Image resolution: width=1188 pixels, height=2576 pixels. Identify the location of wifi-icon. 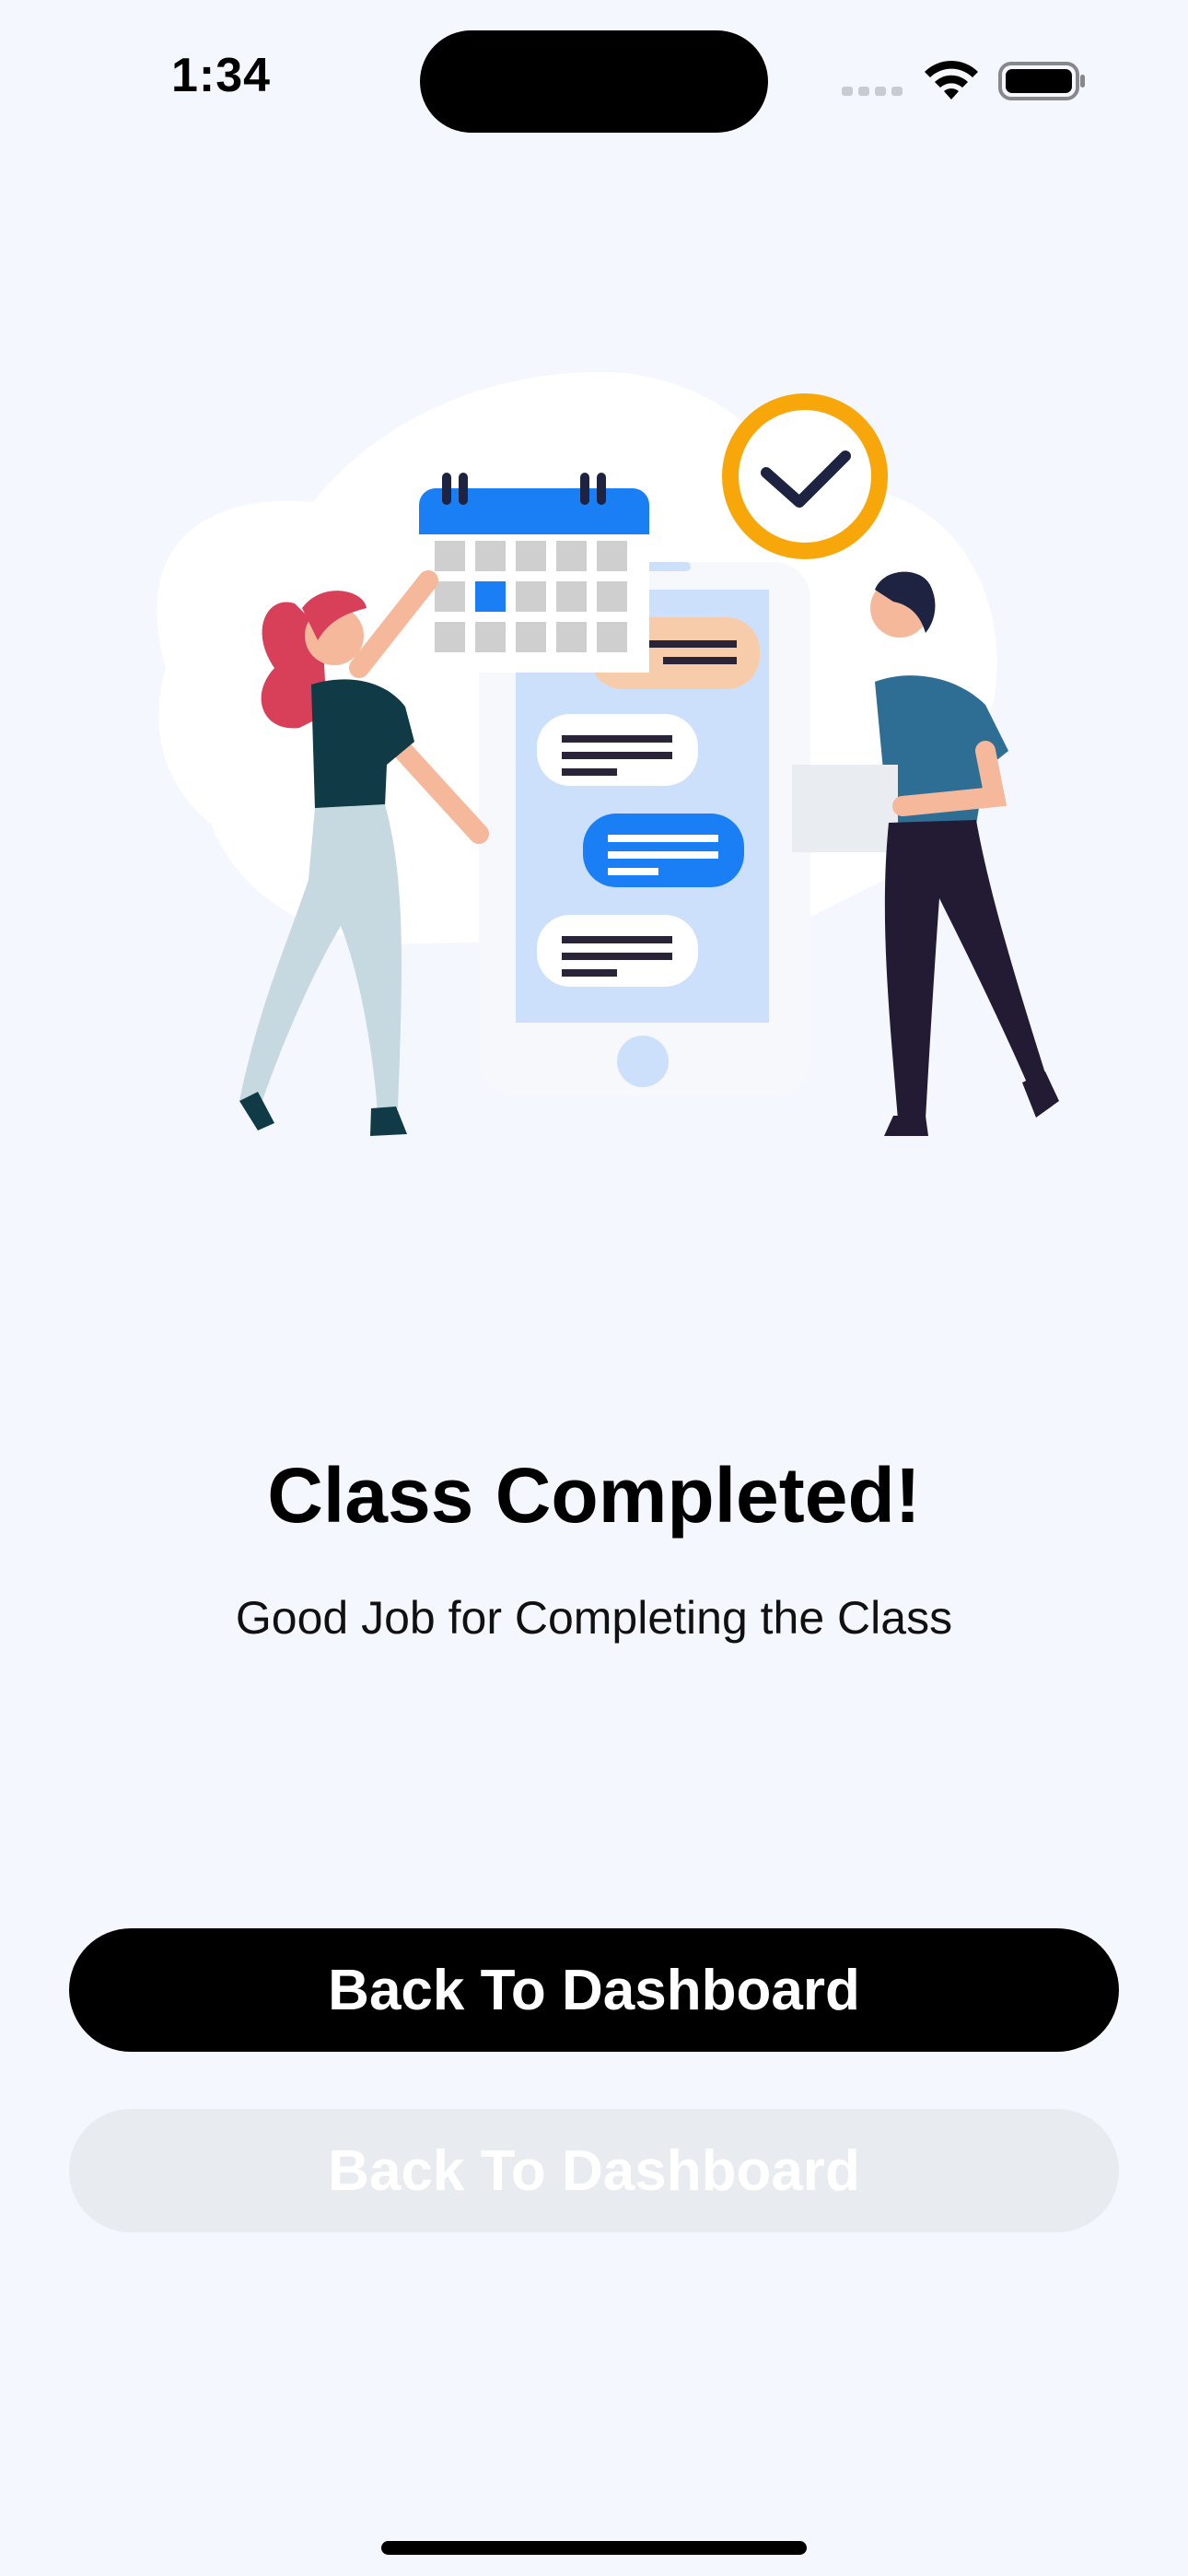
(951, 80).